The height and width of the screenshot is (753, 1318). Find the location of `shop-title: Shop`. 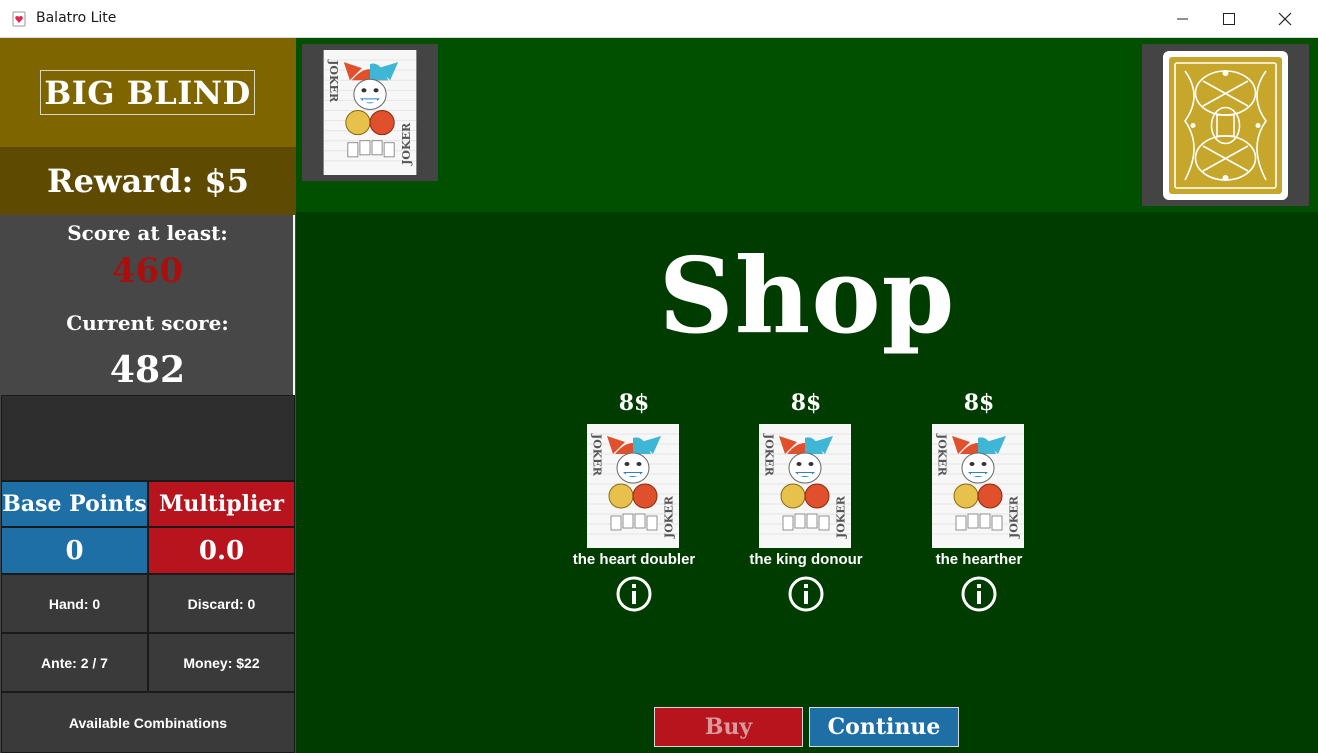

shop-title: Shop is located at coordinates (807, 295).